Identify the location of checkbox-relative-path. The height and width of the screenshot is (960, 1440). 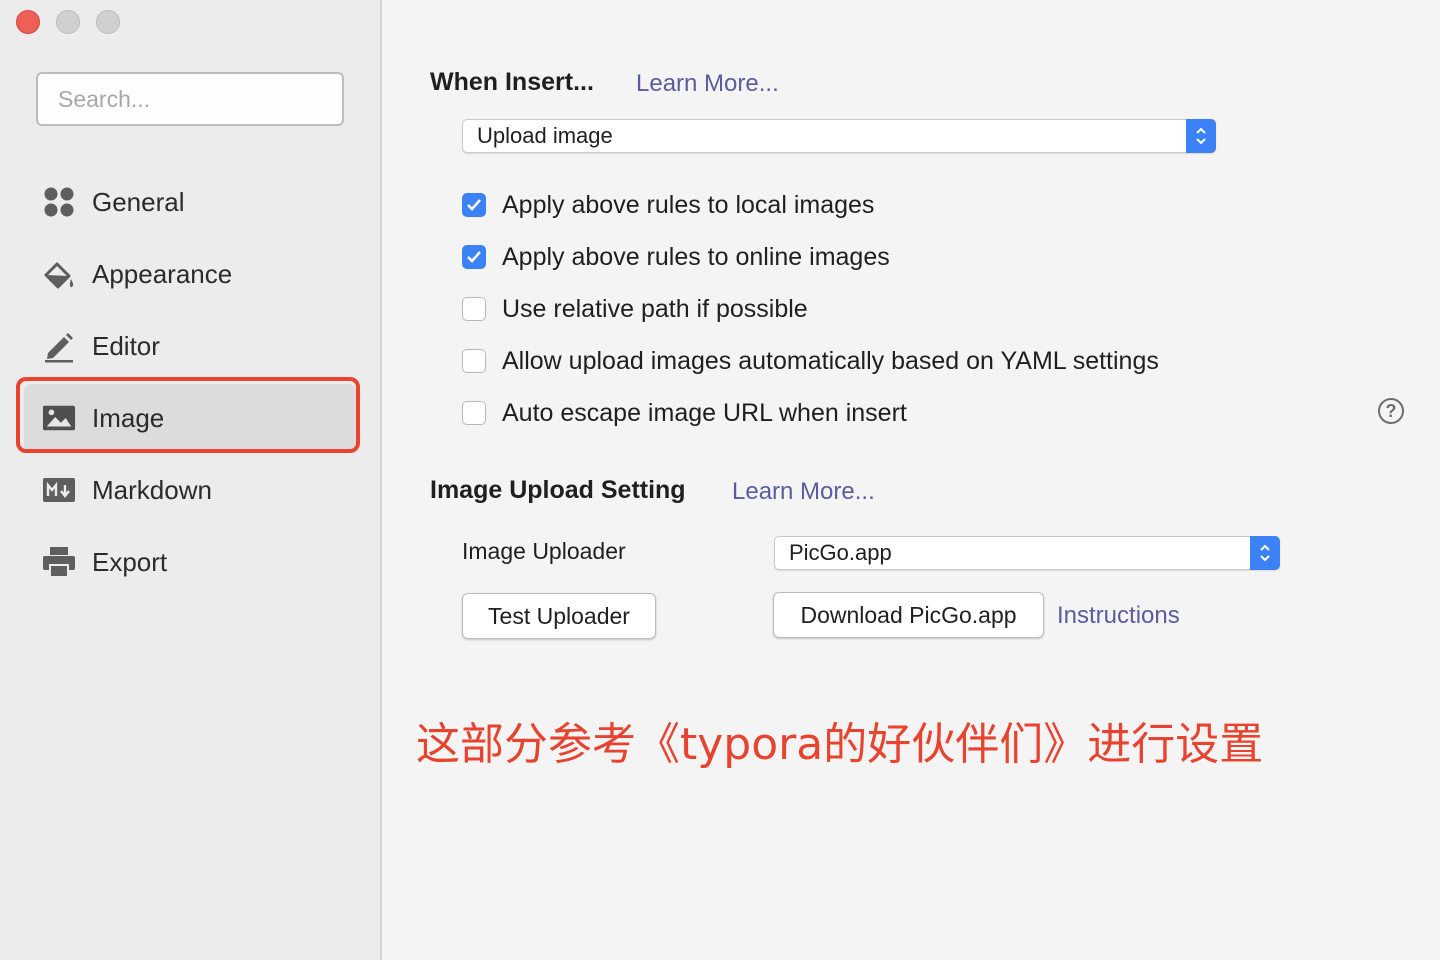
(474, 309).